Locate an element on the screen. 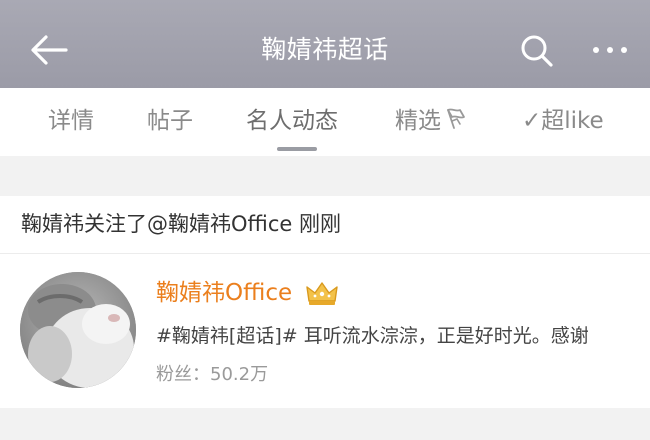 This screenshot has height=440, width=650. card-divider is located at coordinates (325, 253).